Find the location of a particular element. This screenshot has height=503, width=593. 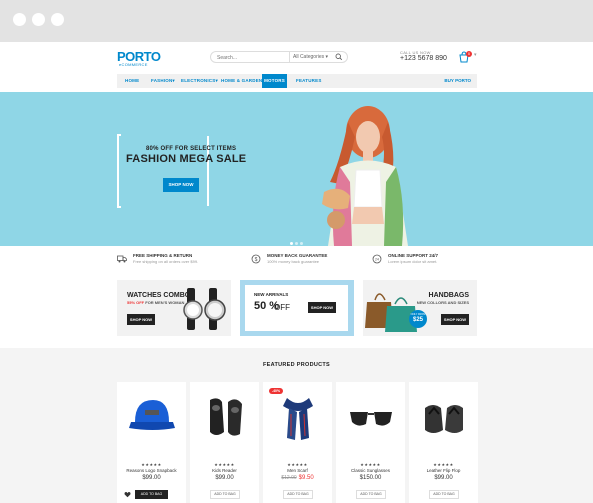

nav-item-label: MOTORS is located at coordinates (274, 80).